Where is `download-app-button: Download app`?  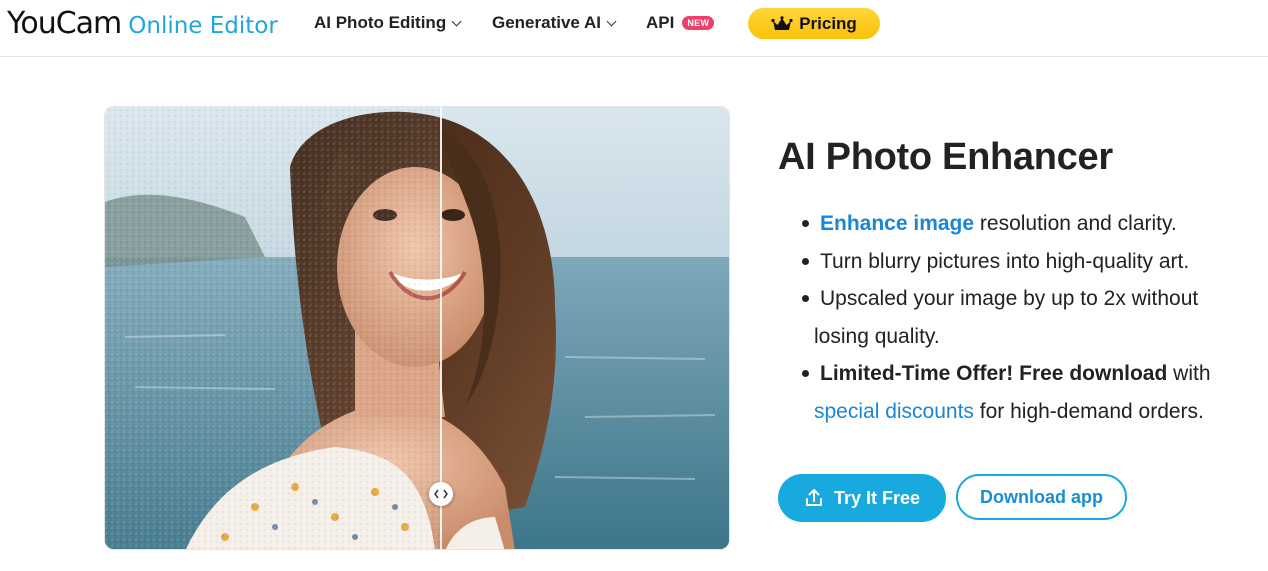 download-app-button: Download app is located at coordinates (1041, 497).